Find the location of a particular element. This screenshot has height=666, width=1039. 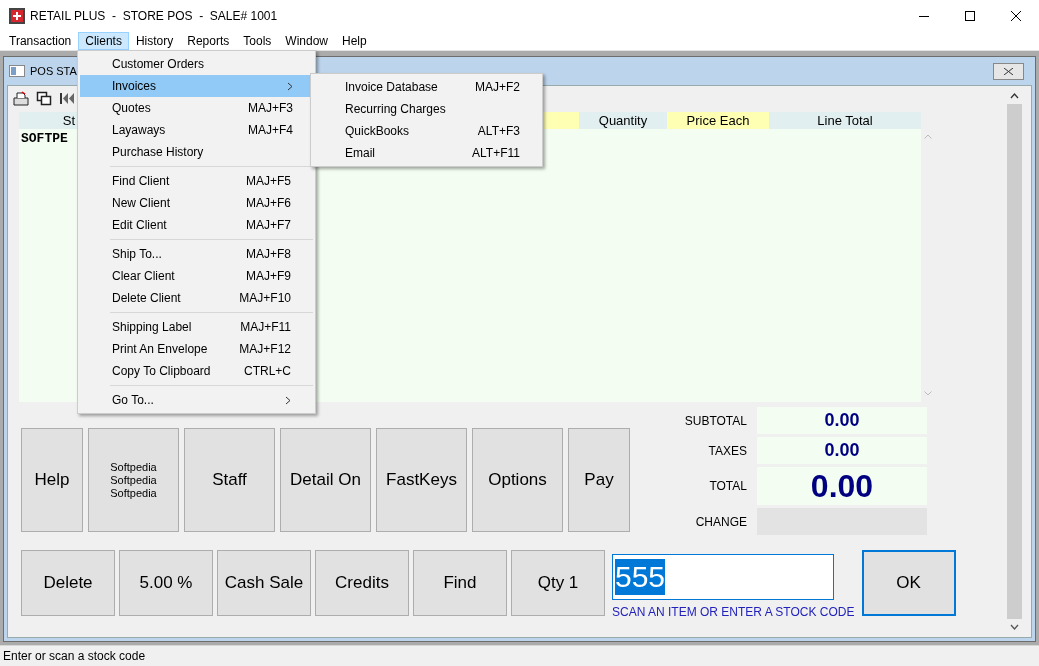

action-button: Cash Sale is located at coordinates (264, 583).